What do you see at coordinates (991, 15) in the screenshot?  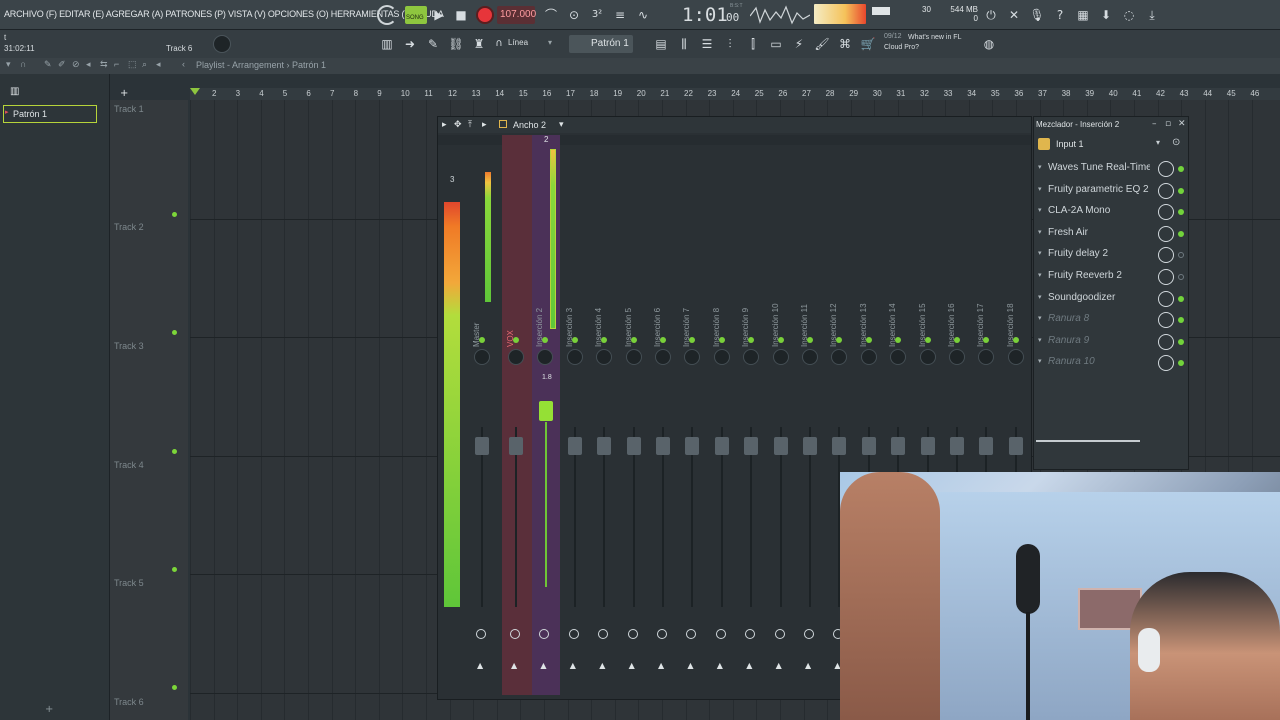 I see `power-icon: ⏻` at bounding box center [991, 15].